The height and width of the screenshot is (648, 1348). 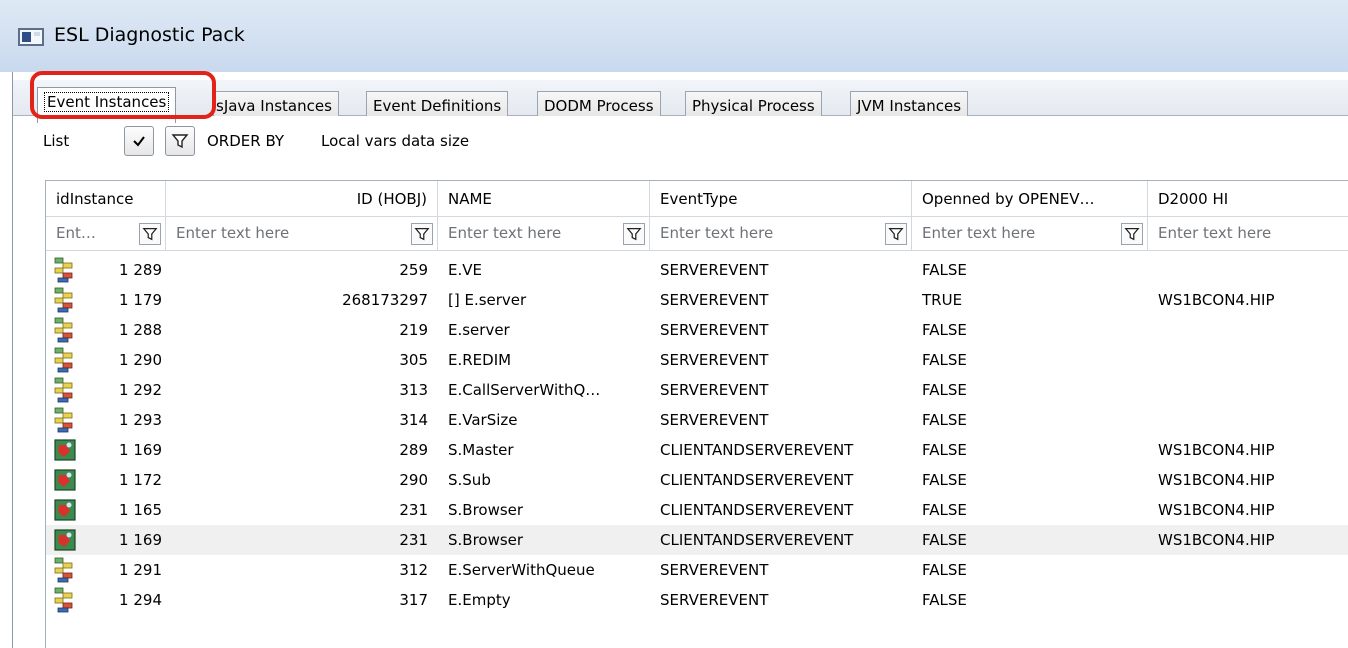 I want to click on table-row: 1 288 219 E.server SERVEREVENT FALSE, so click(x=697, y=330).